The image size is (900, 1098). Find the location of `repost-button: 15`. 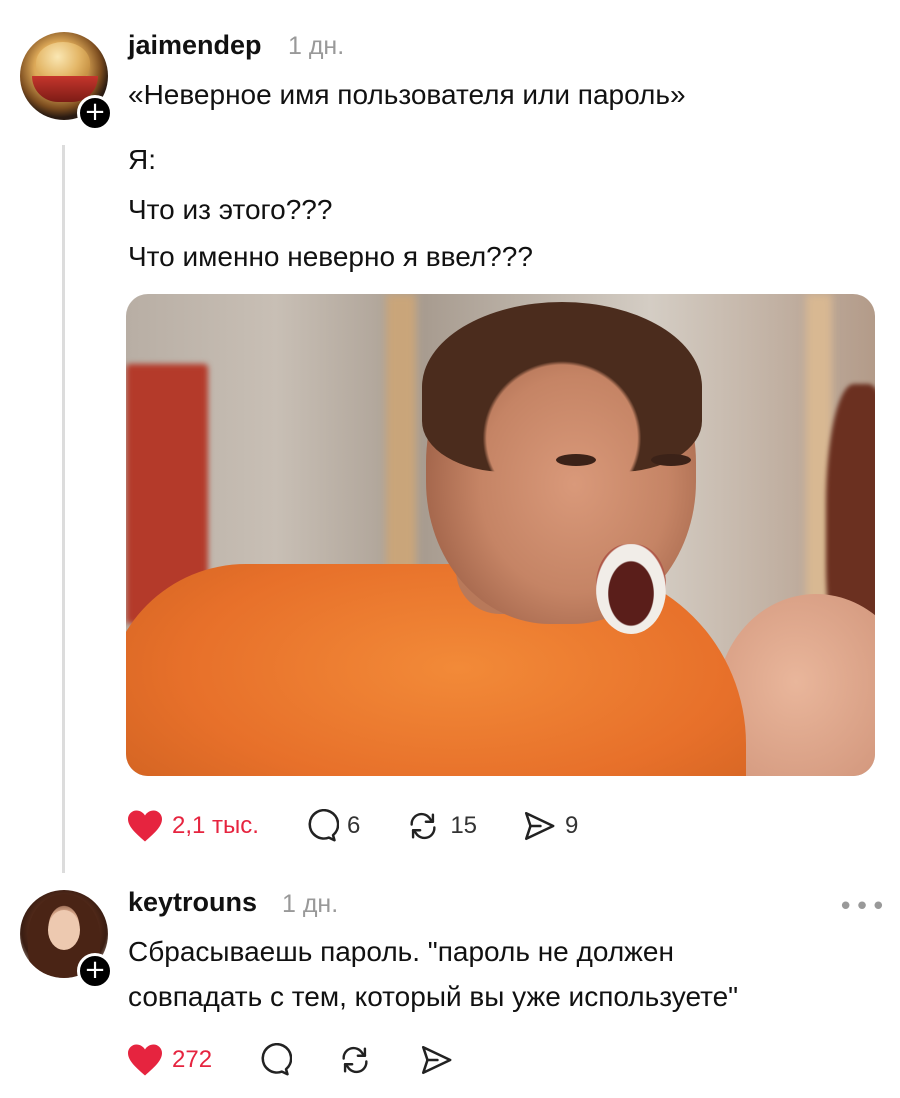

repost-button: 15 is located at coordinates (440, 826).